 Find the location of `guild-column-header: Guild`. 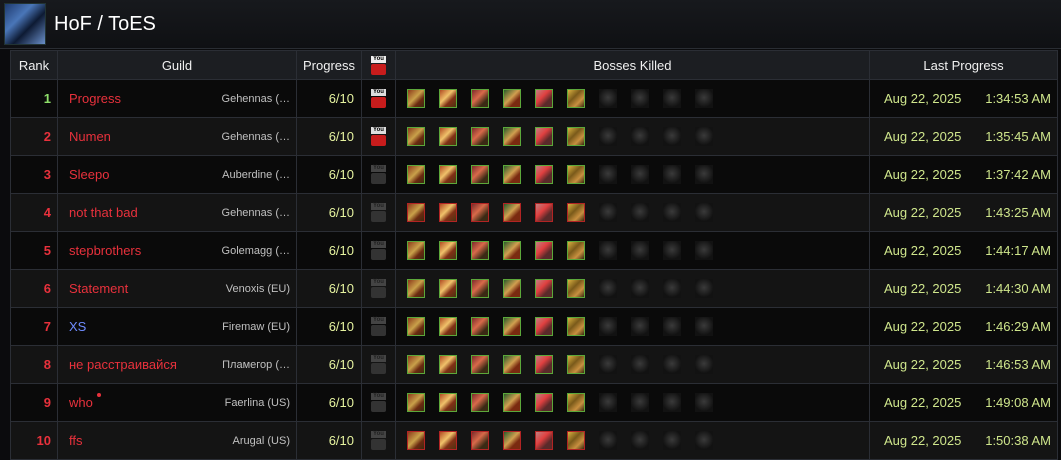

guild-column-header: Guild is located at coordinates (177, 65).